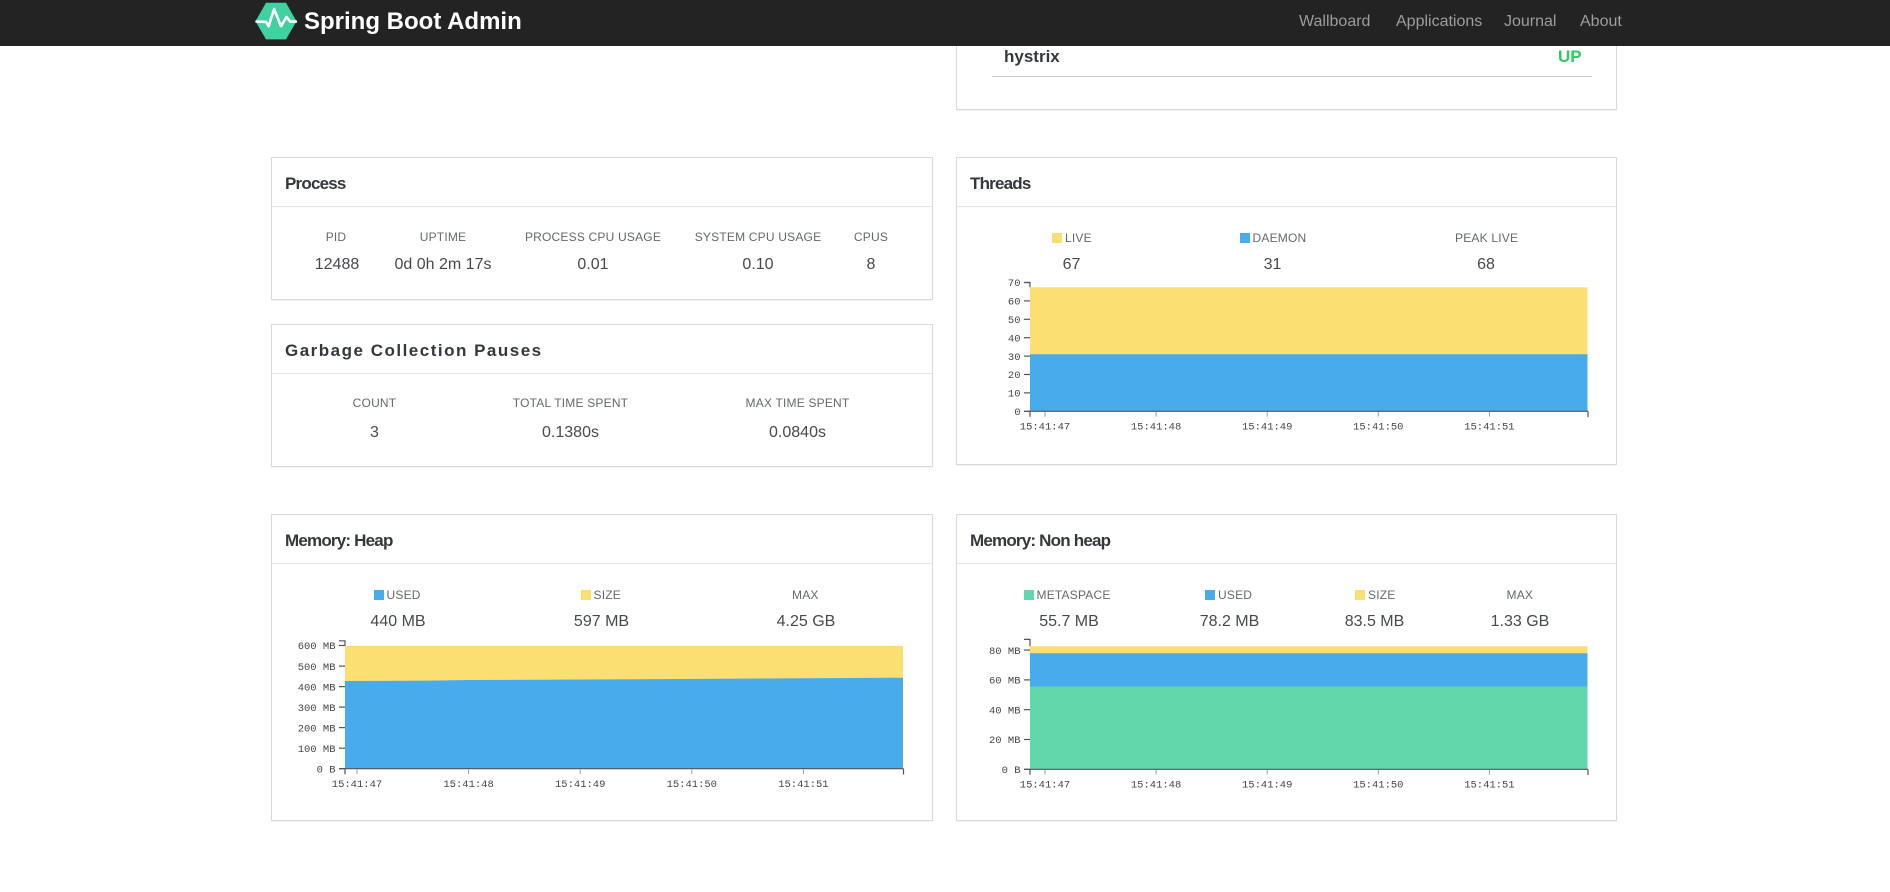  What do you see at coordinates (317, 750) in the screenshot?
I see `svg-text: 100 MB` at bounding box center [317, 750].